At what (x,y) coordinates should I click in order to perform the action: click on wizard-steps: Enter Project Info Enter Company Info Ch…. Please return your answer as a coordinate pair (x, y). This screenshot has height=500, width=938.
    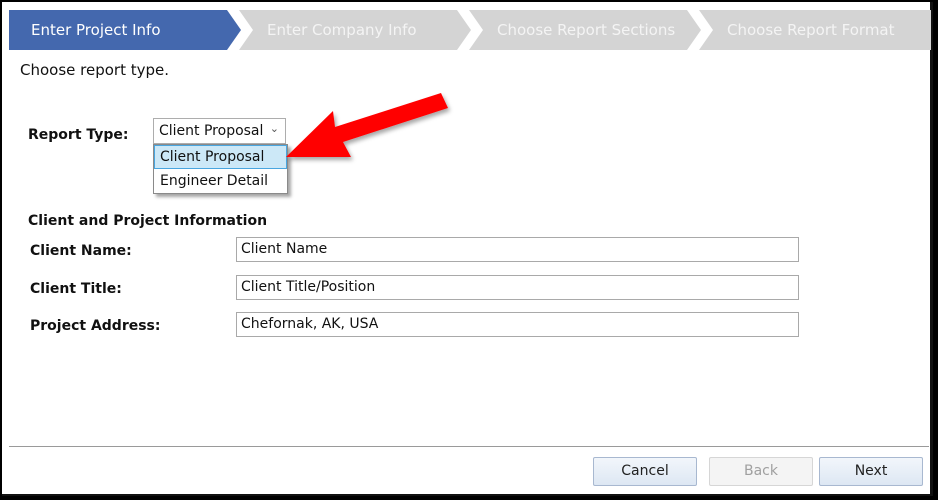
    Looking at the image, I should click on (470, 30).